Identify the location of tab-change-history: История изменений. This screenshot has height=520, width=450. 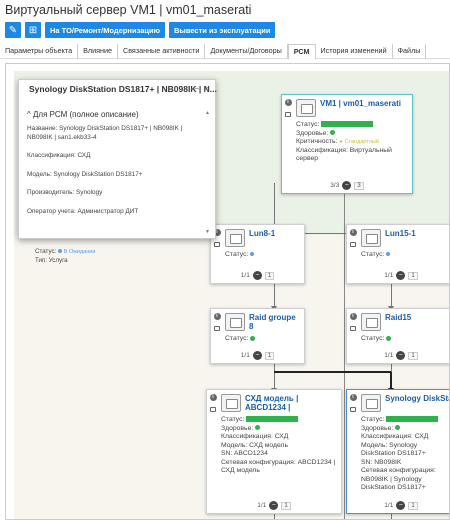
(354, 51).